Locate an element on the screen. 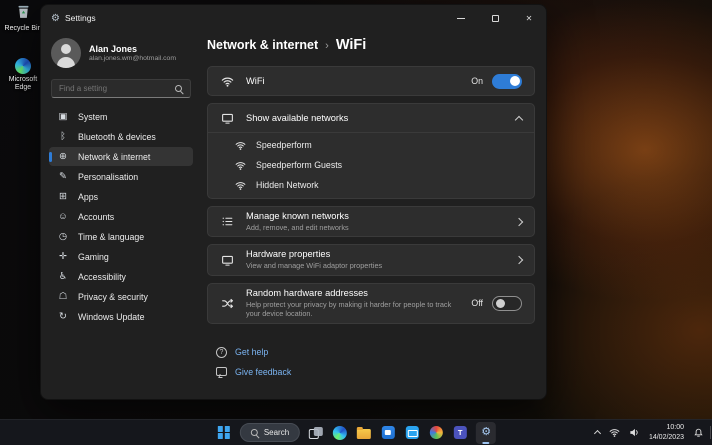  windows-update-icon: ↻ is located at coordinates (63, 316).